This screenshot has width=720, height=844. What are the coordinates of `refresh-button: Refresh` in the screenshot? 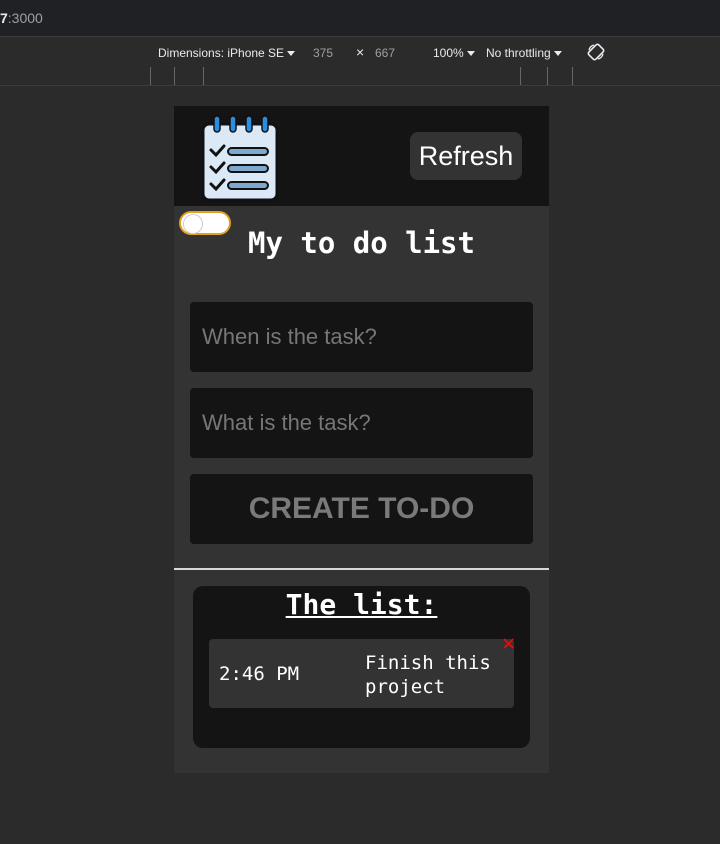 It's located at (466, 156).